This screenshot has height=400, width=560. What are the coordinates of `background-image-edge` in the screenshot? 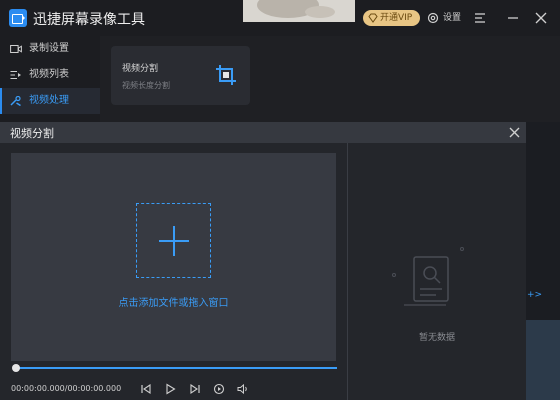 It's located at (543, 360).